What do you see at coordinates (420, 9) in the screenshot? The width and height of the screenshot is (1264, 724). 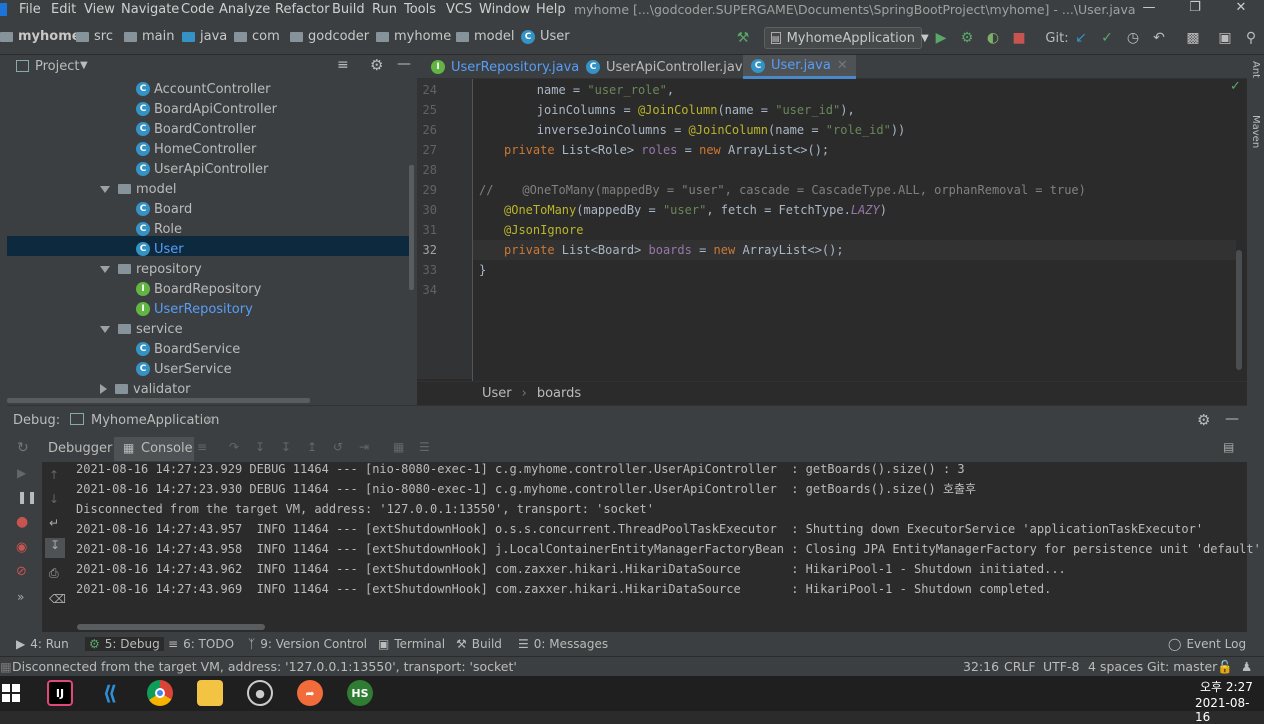 I see `menu-tools: Tools` at bounding box center [420, 9].